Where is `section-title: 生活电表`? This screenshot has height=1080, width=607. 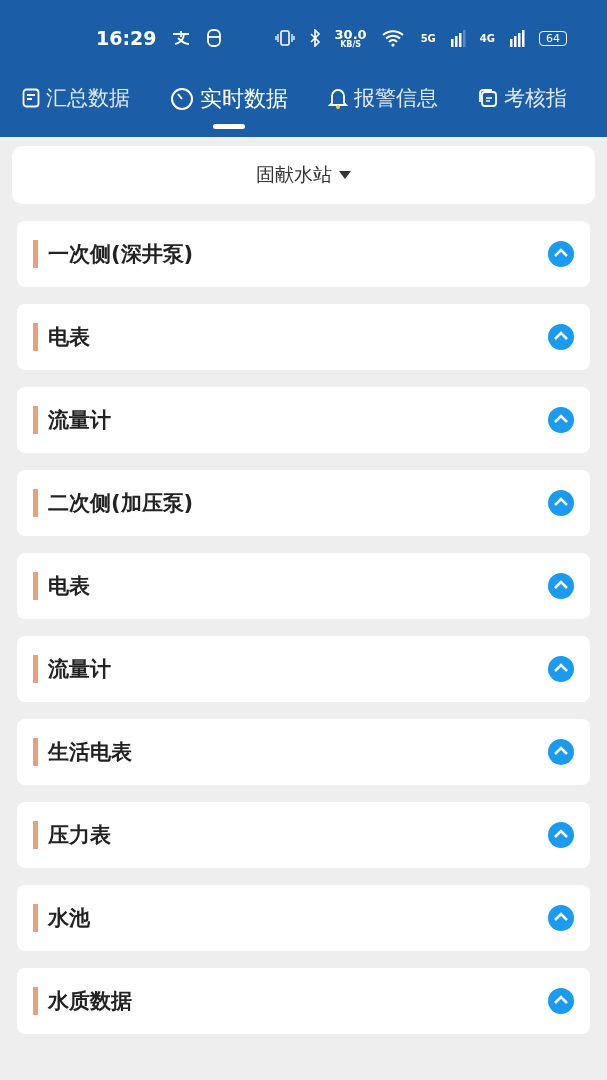 section-title: 生活电表 is located at coordinates (90, 752).